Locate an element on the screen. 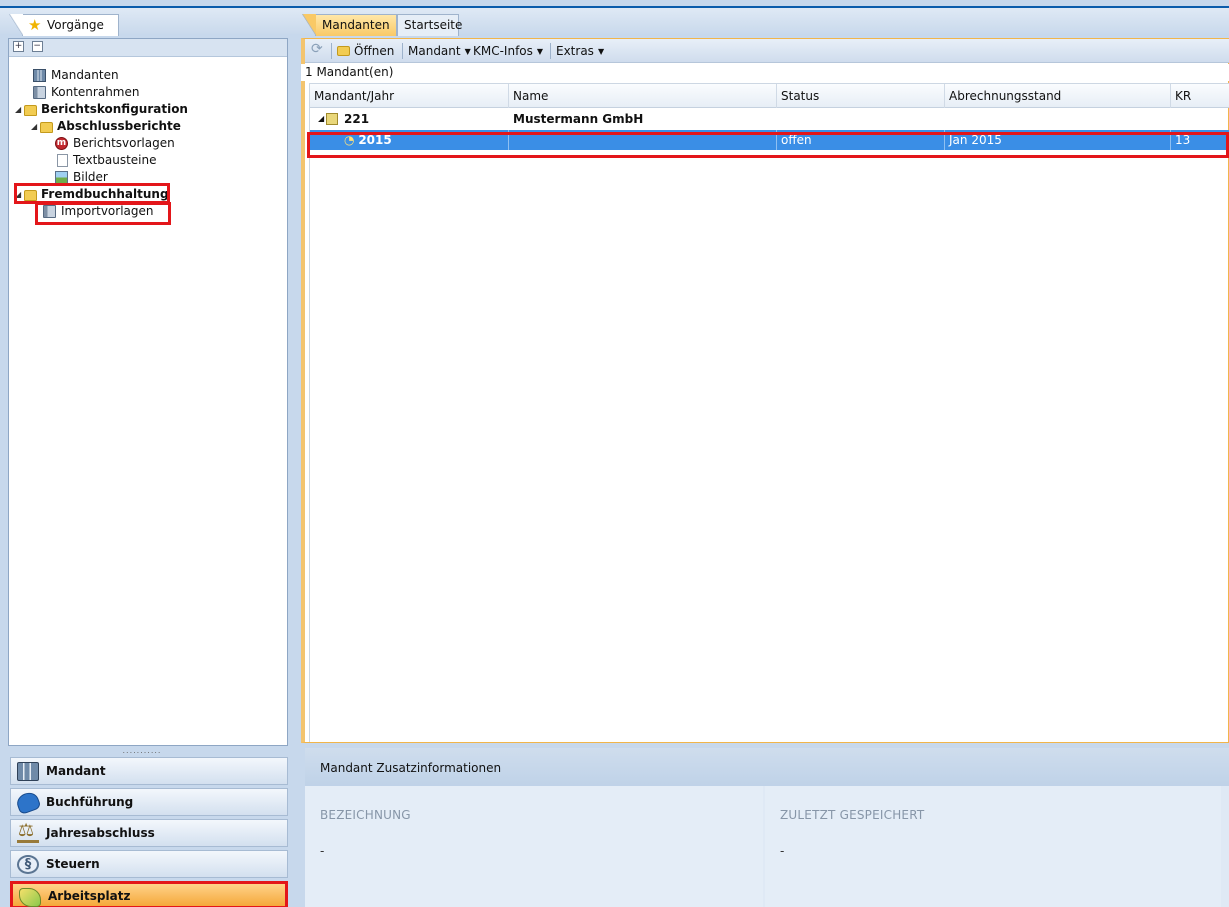 Image resolution: width=1229 pixels, height=907 pixels. year-label: 2015 is located at coordinates (375, 140).